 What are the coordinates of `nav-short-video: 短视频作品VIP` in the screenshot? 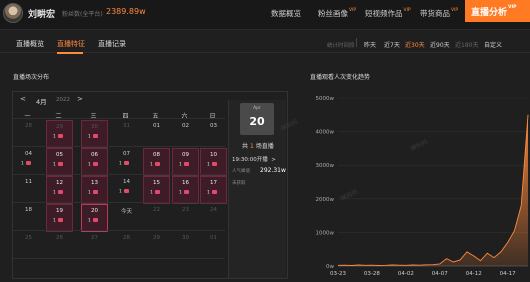 It's located at (388, 13).